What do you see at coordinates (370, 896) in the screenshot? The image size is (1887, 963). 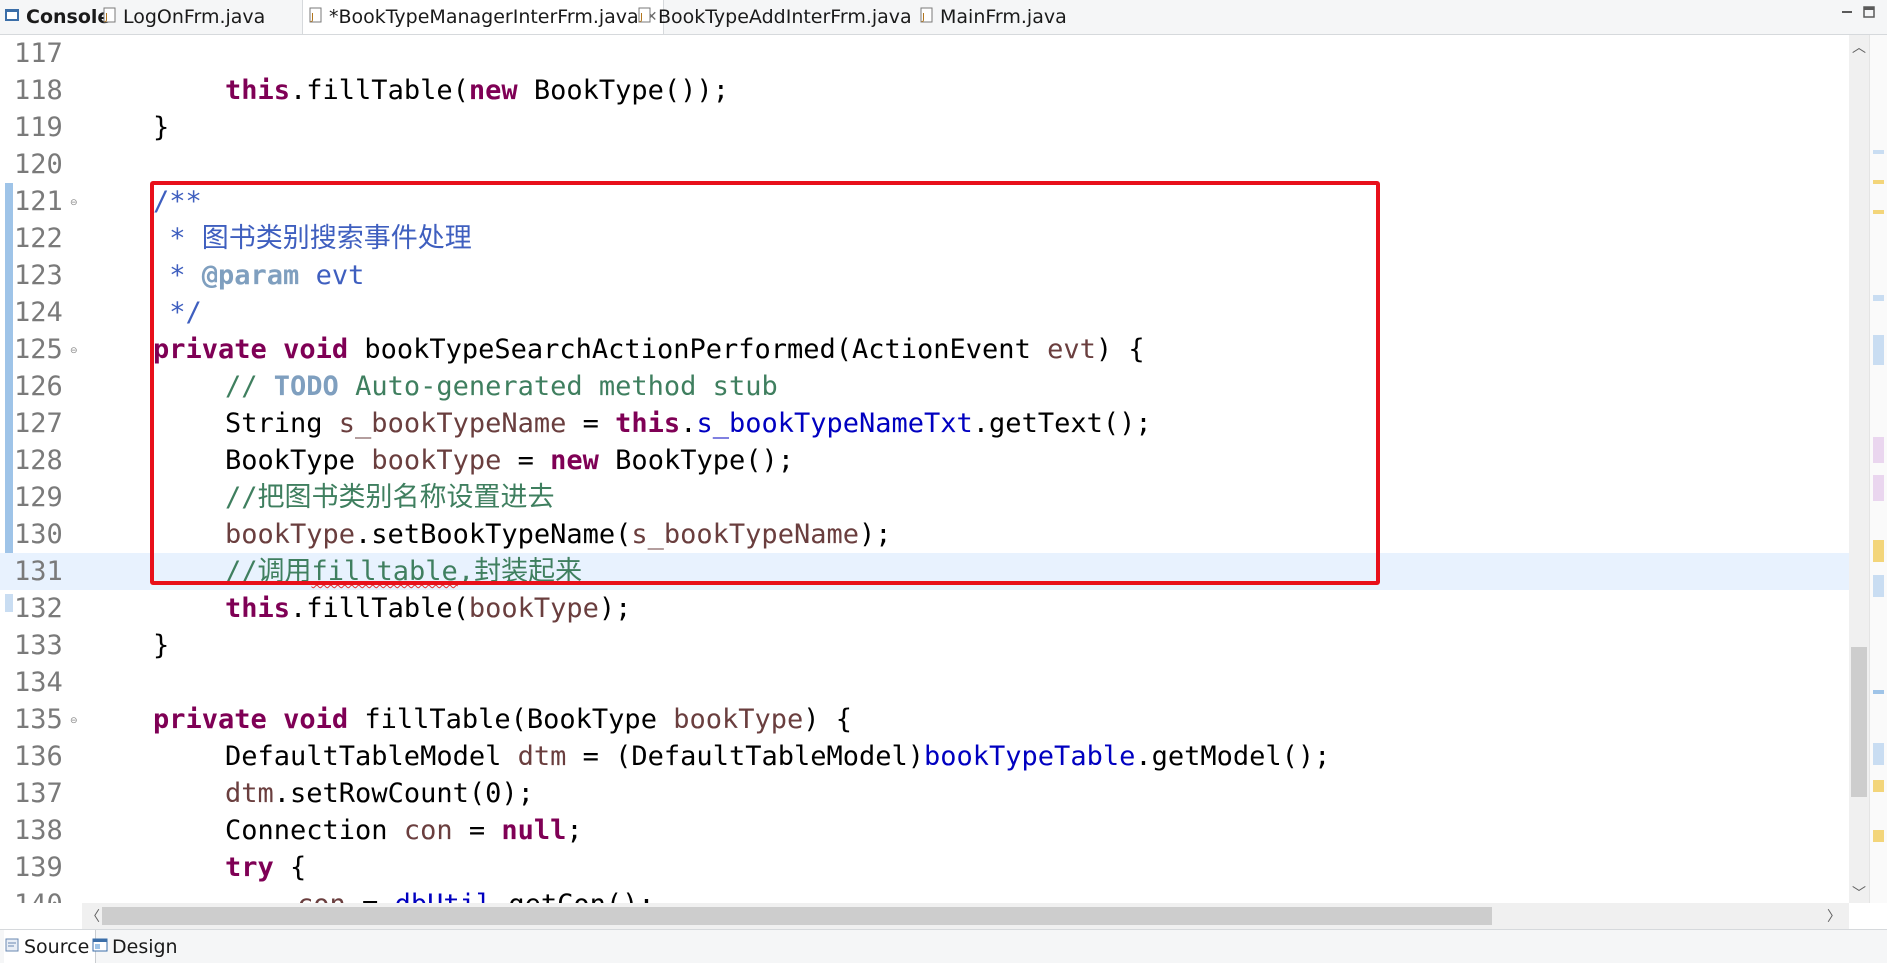 I see `code-token: =` at bounding box center [370, 896].